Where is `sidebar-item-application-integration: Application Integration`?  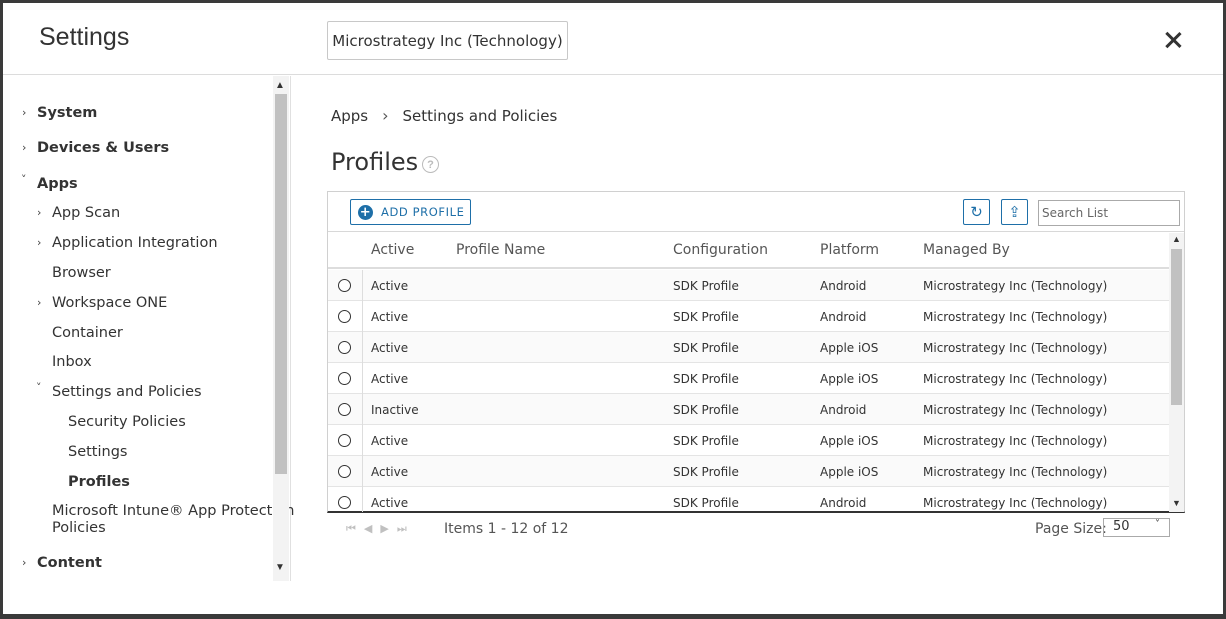
sidebar-item-application-integration: Application Integration is located at coordinates (135, 243).